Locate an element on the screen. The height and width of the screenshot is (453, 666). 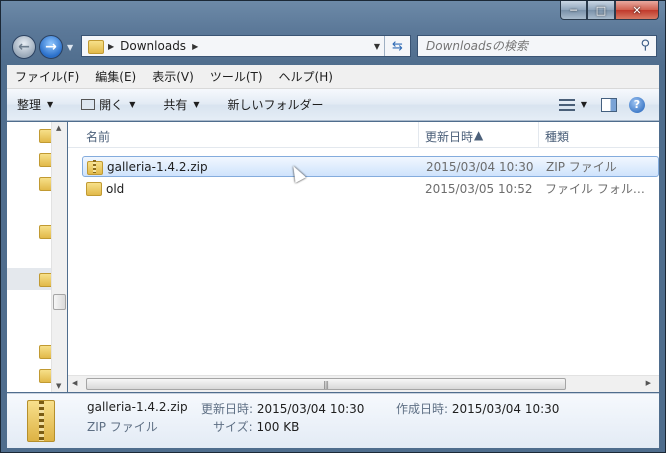
organize-label: 整理 is located at coordinates (29, 105).